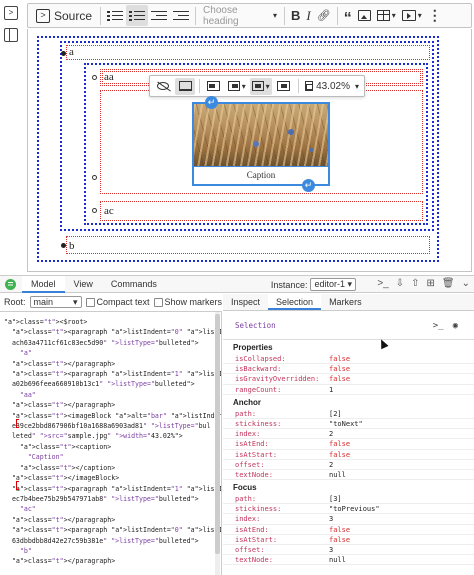 The image size is (474, 575). What do you see at coordinates (308, 15) in the screenshot?
I see `italic-button: I` at bounding box center [308, 15].